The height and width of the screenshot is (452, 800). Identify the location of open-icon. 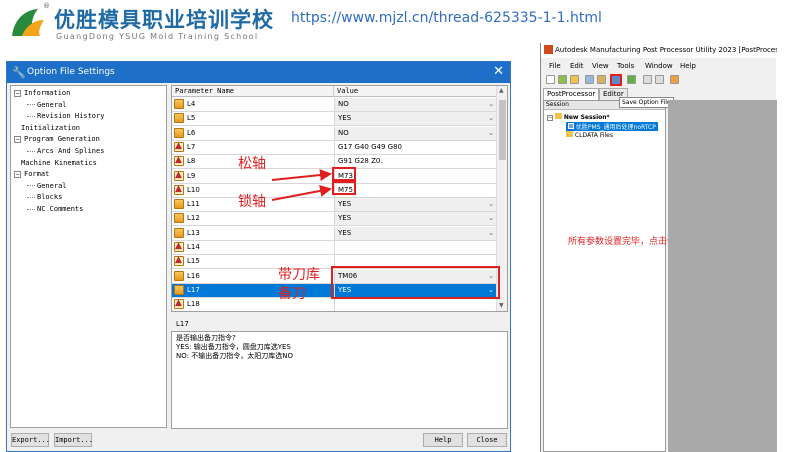
(562, 79).